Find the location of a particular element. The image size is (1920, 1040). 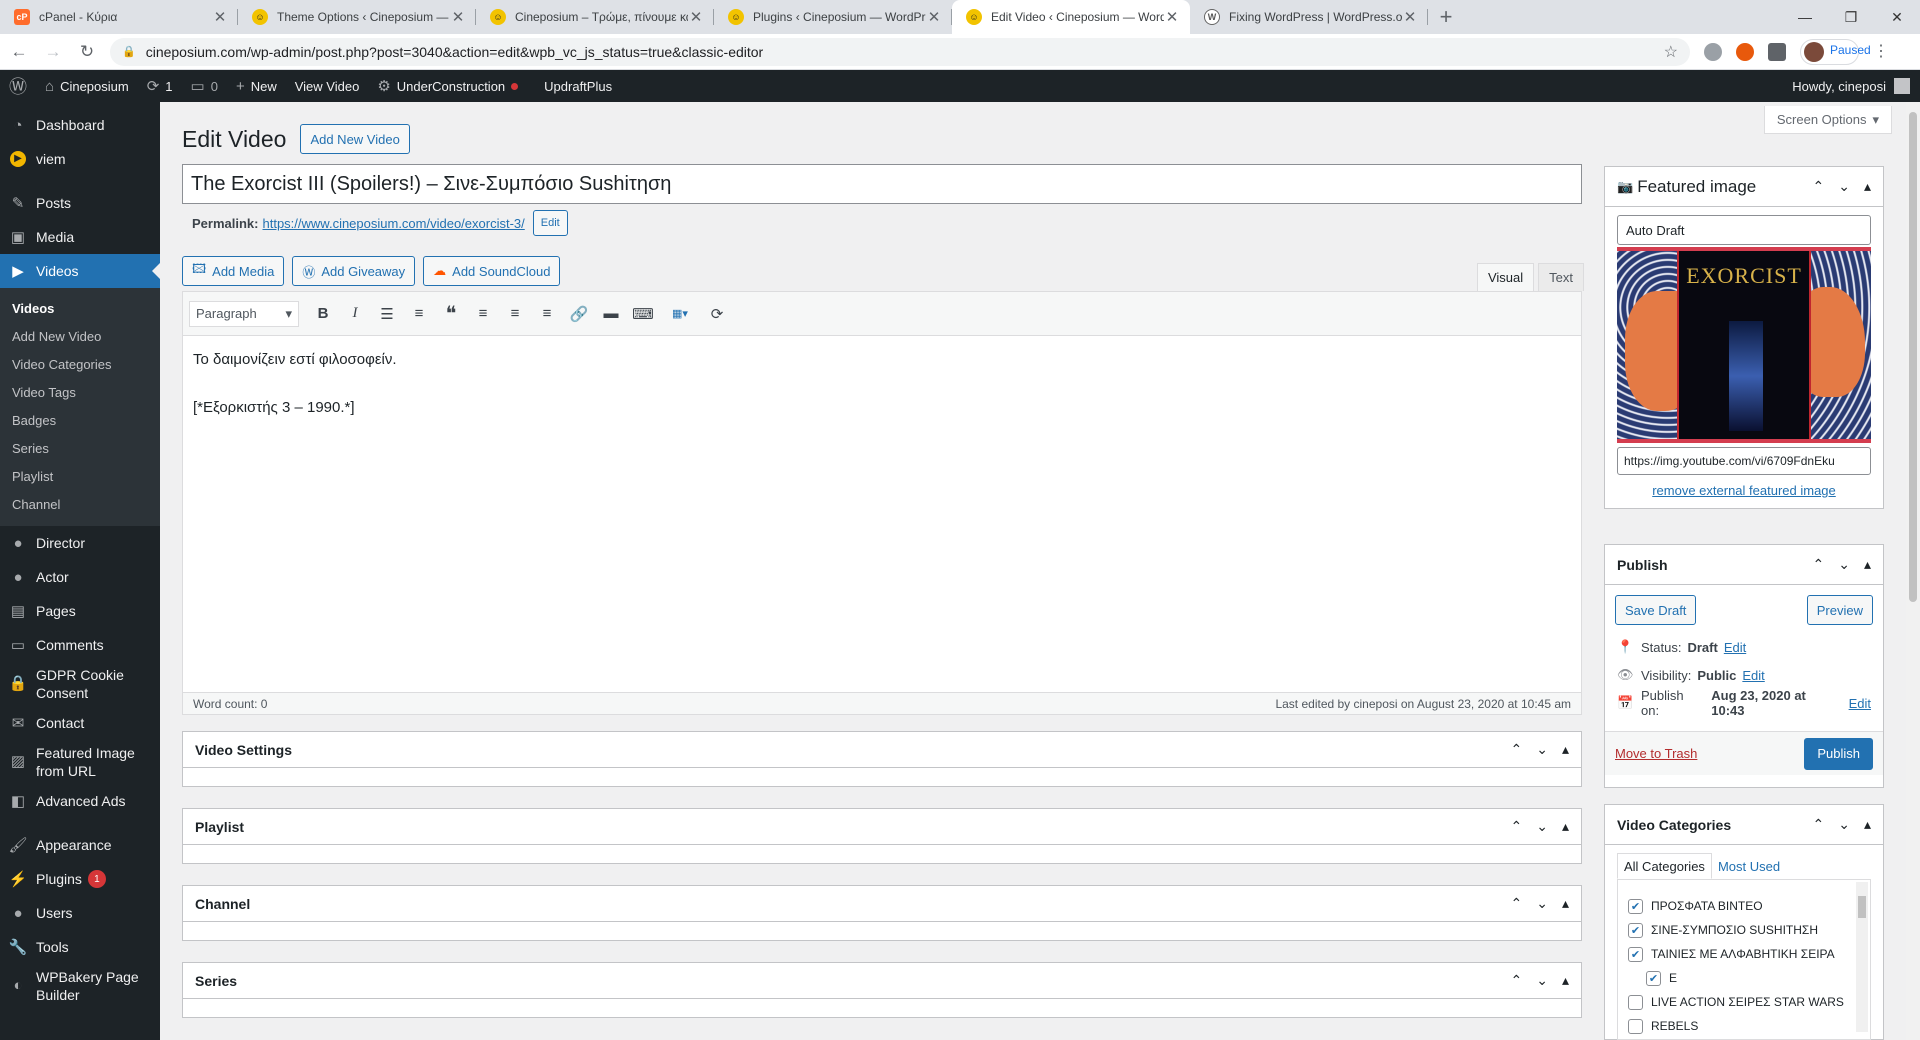

sidebar-item-fifu: ▨ Featured Image from URL is located at coordinates (80, 762).